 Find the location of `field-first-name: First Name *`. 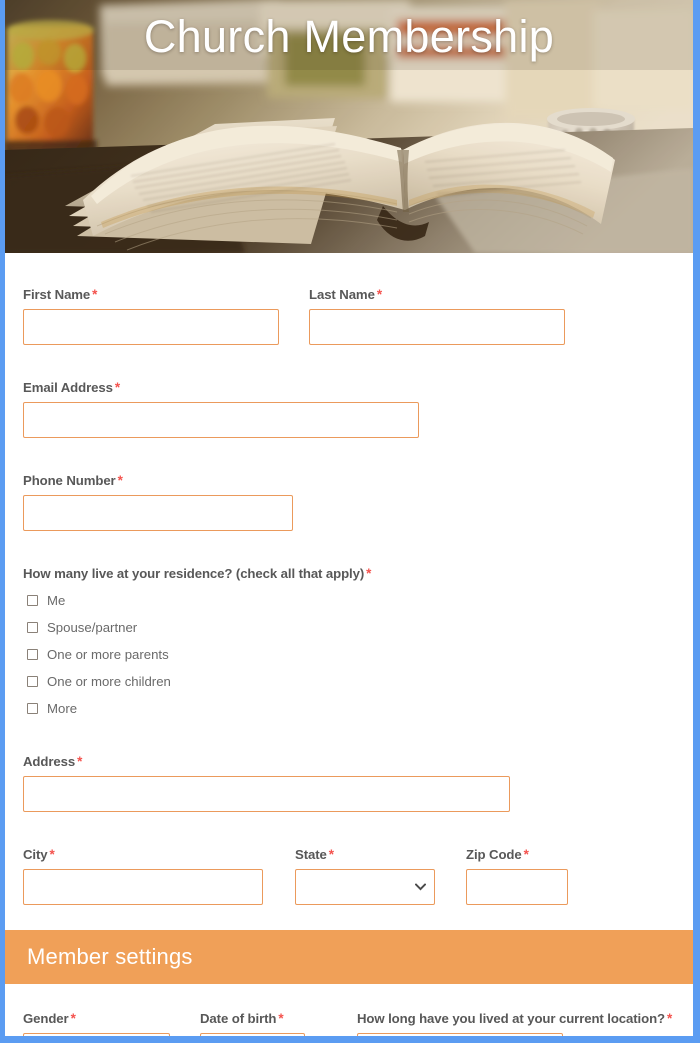

field-first-name: First Name * is located at coordinates (151, 316).